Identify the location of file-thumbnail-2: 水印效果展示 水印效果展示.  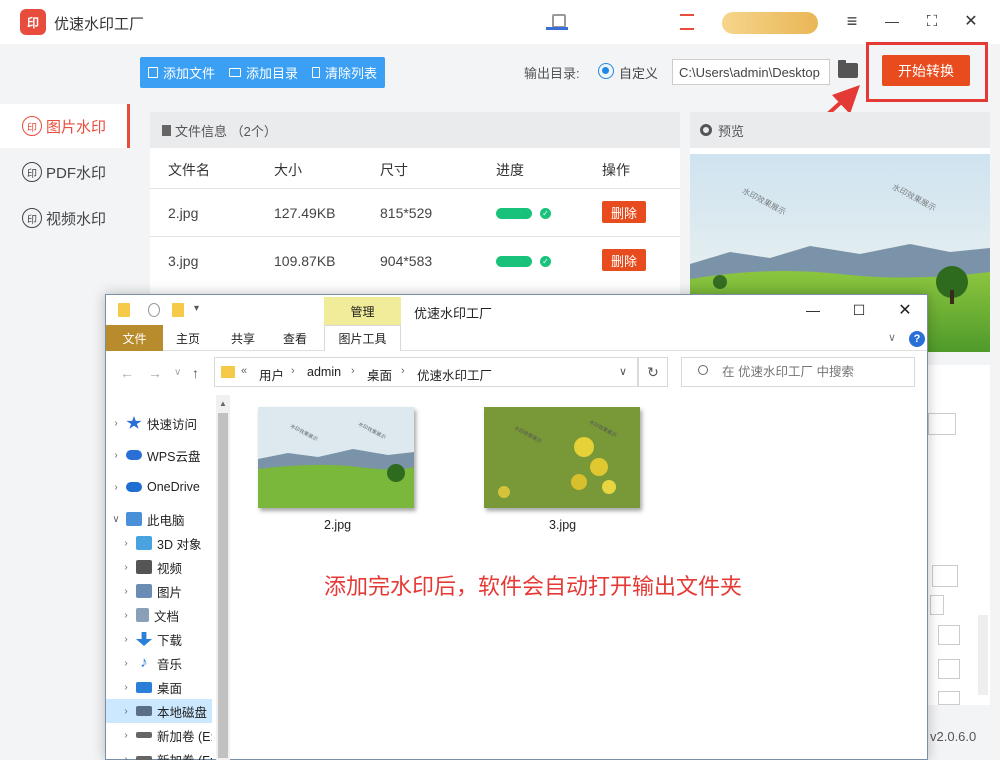
(336, 457).